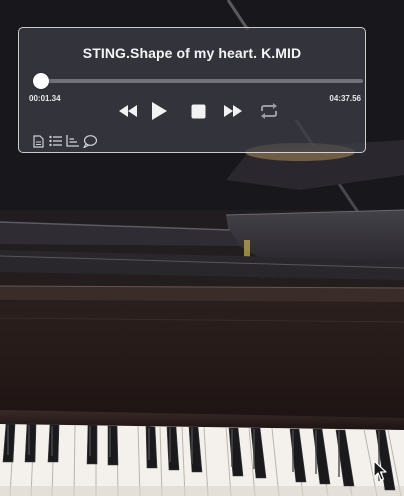 The width and height of the screenshot is (404, 496). I want to click on tool-bar, so click(65, 141).